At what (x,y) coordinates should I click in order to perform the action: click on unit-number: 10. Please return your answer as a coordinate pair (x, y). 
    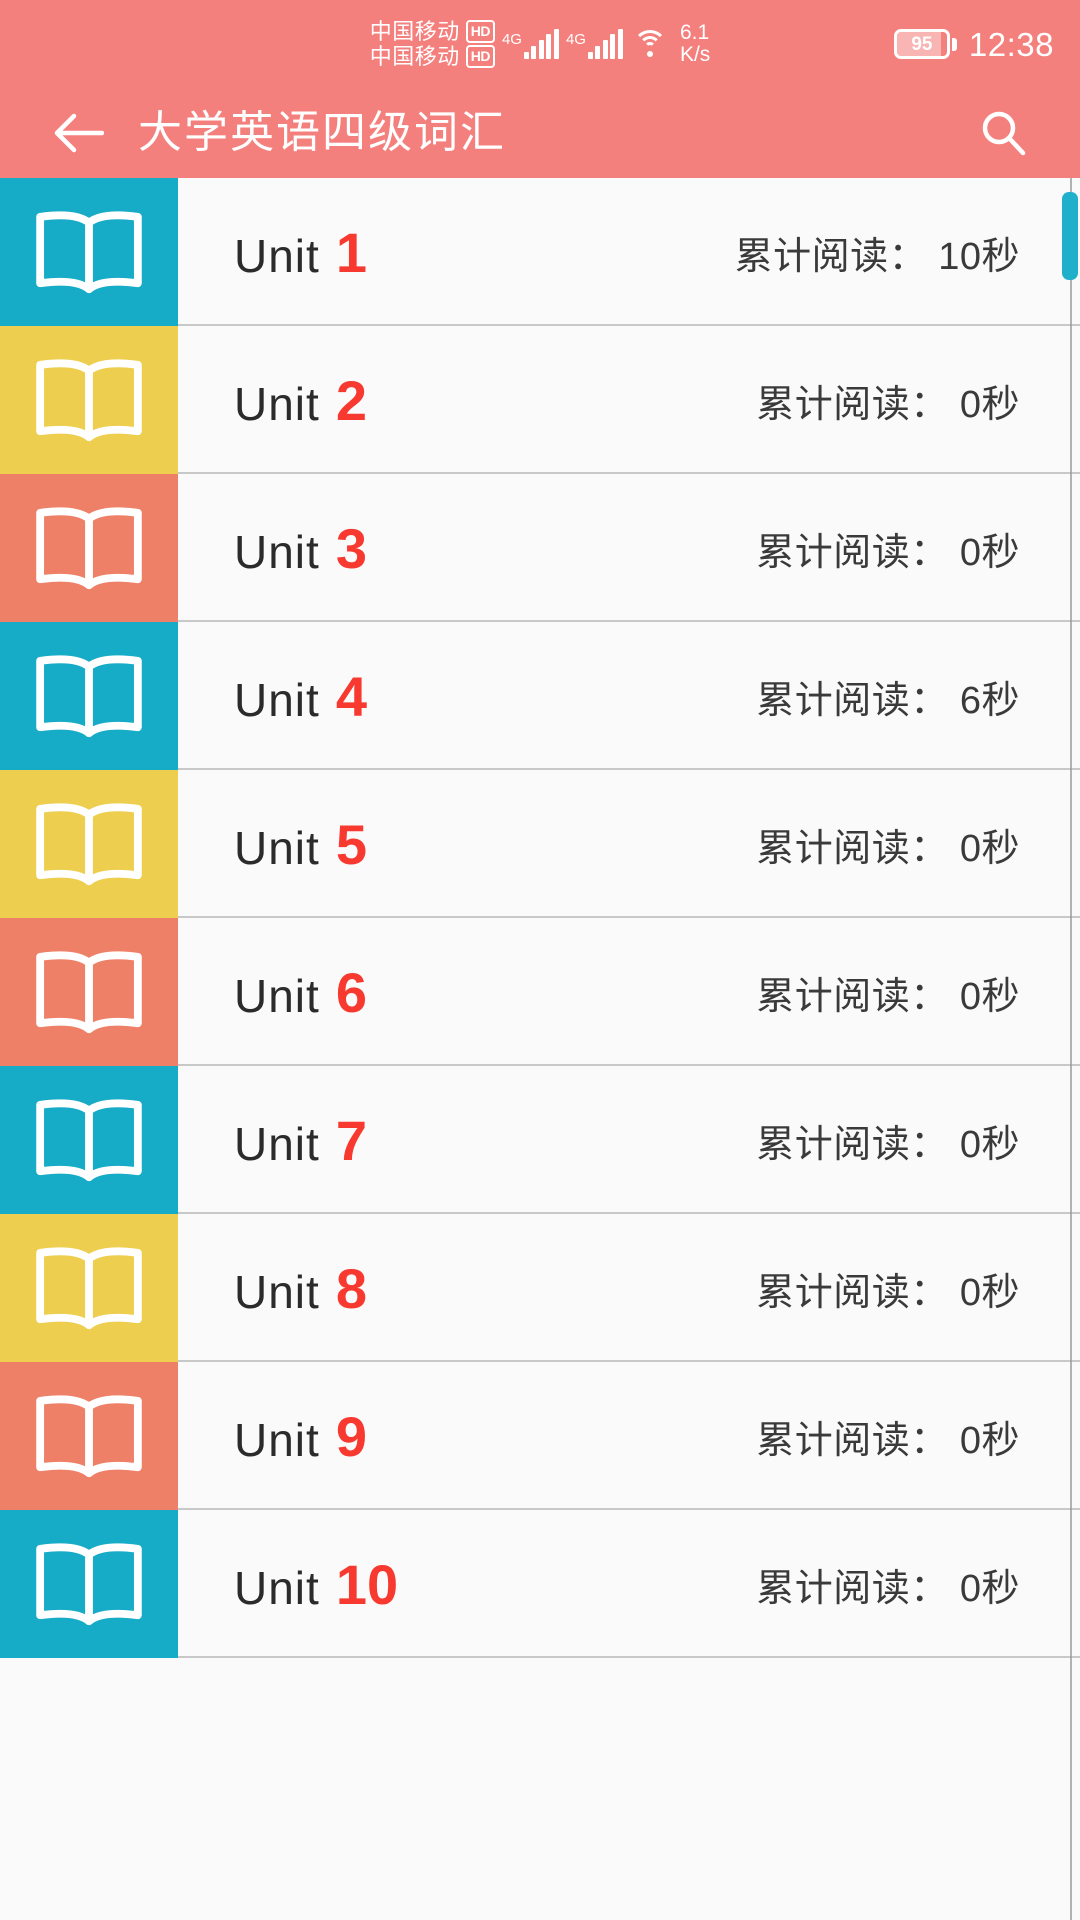
    Looking at the image, I should click on (367, 1584).